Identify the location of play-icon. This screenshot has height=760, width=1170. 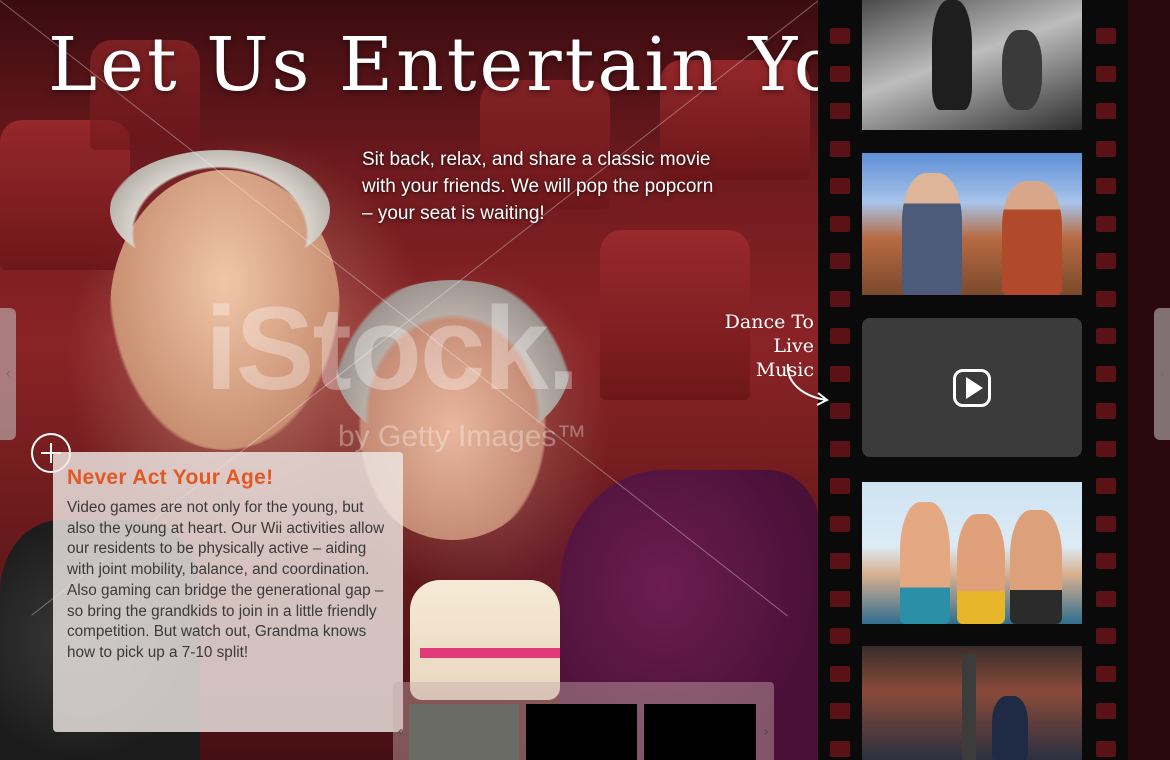
(972, 387).